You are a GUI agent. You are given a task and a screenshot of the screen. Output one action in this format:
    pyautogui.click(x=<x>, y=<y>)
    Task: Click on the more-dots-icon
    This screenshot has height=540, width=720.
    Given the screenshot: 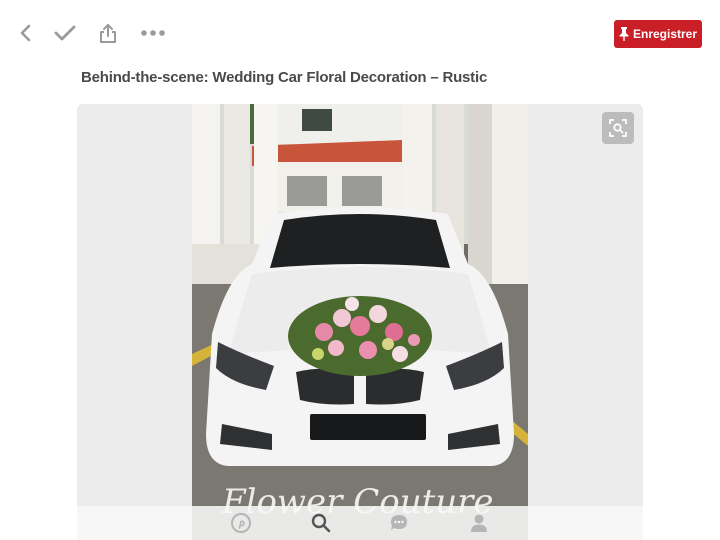 What is the action you would take?
    pyautogui.click(x=153, y=33)
    